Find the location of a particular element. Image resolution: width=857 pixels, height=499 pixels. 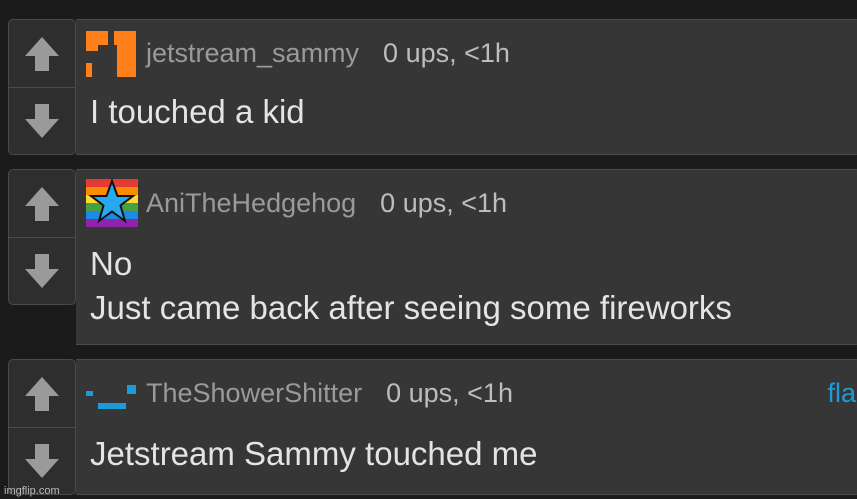

comment-text-line: Jetstream Sammy touched me is located at coordinates (314, 453).